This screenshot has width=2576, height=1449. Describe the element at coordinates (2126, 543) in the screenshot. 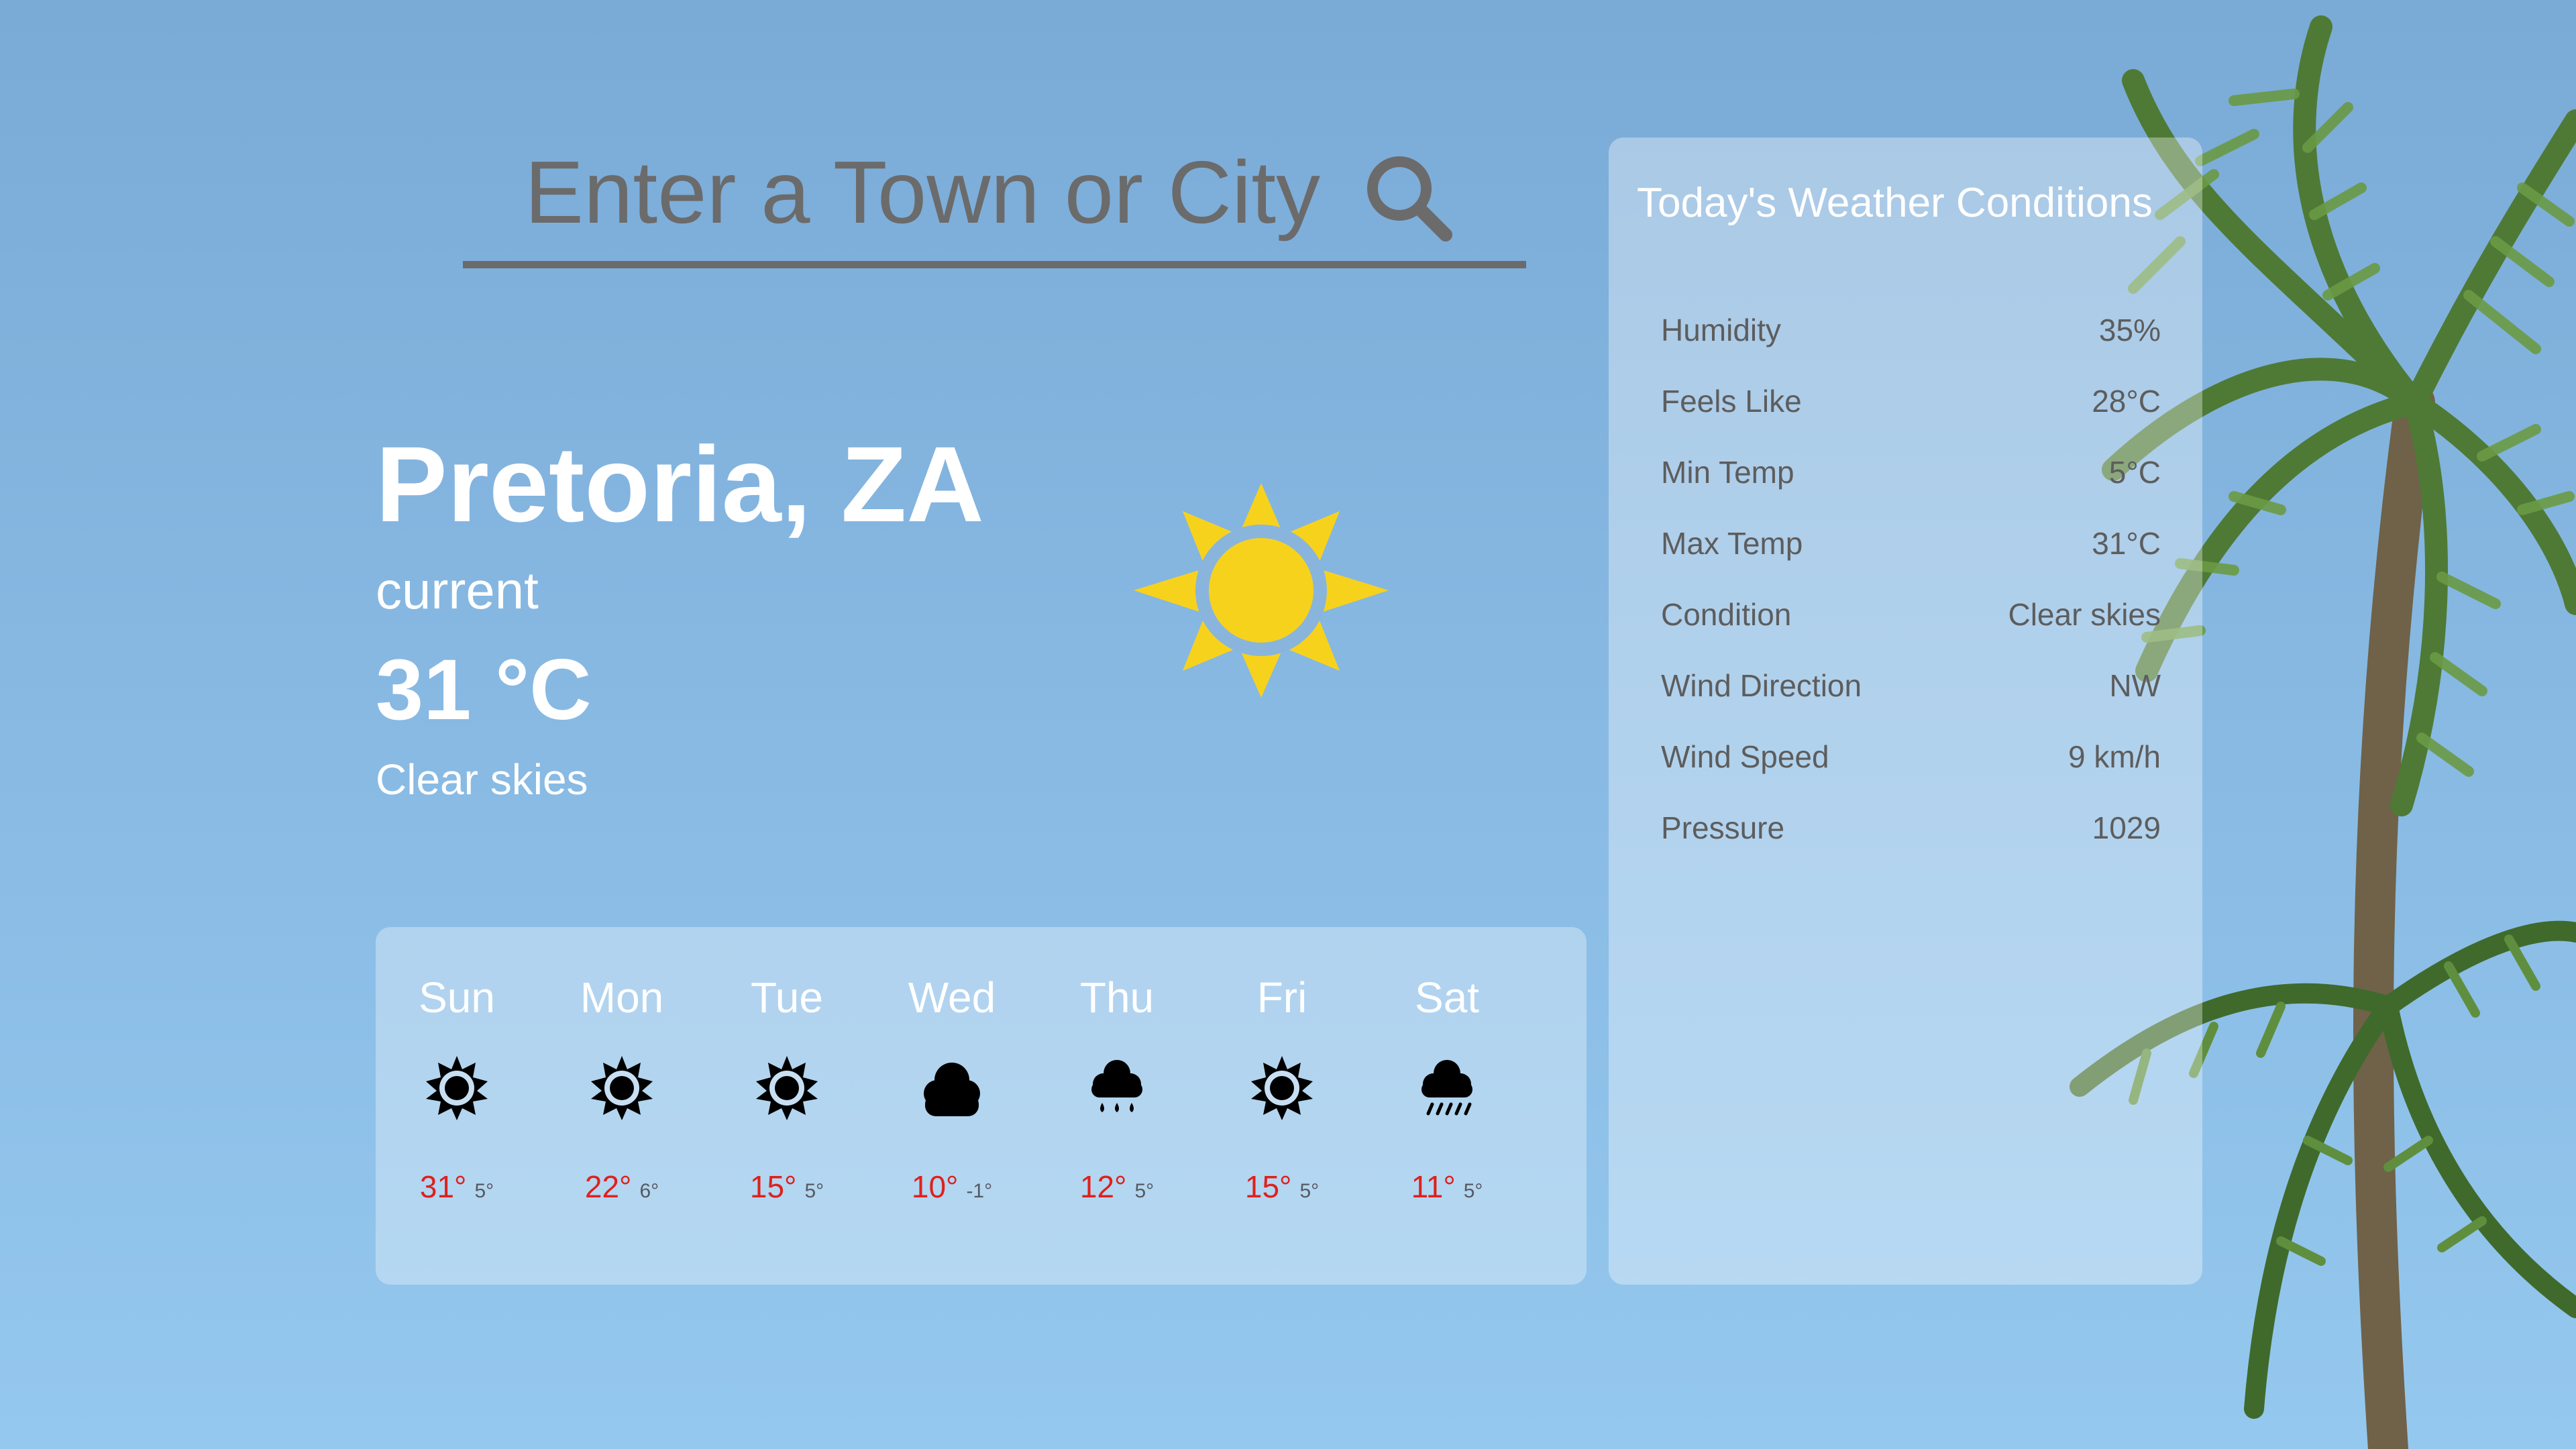

I see `condition-value: 31°C` at that location.